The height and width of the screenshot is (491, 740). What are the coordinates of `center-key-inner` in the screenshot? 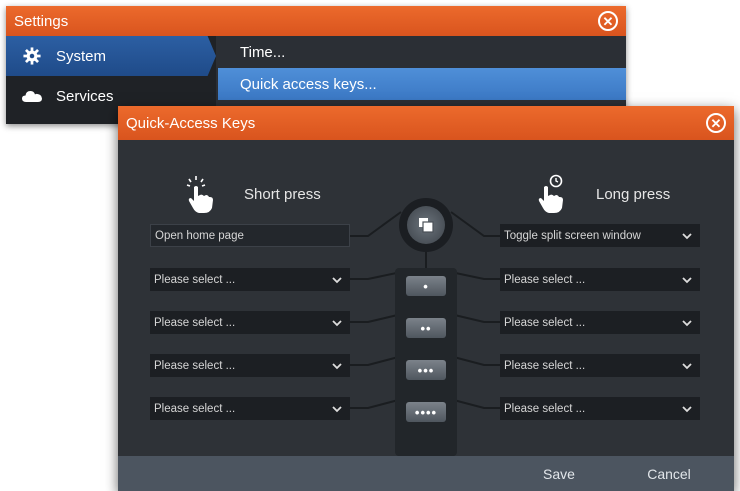 It's located at (426, 225).